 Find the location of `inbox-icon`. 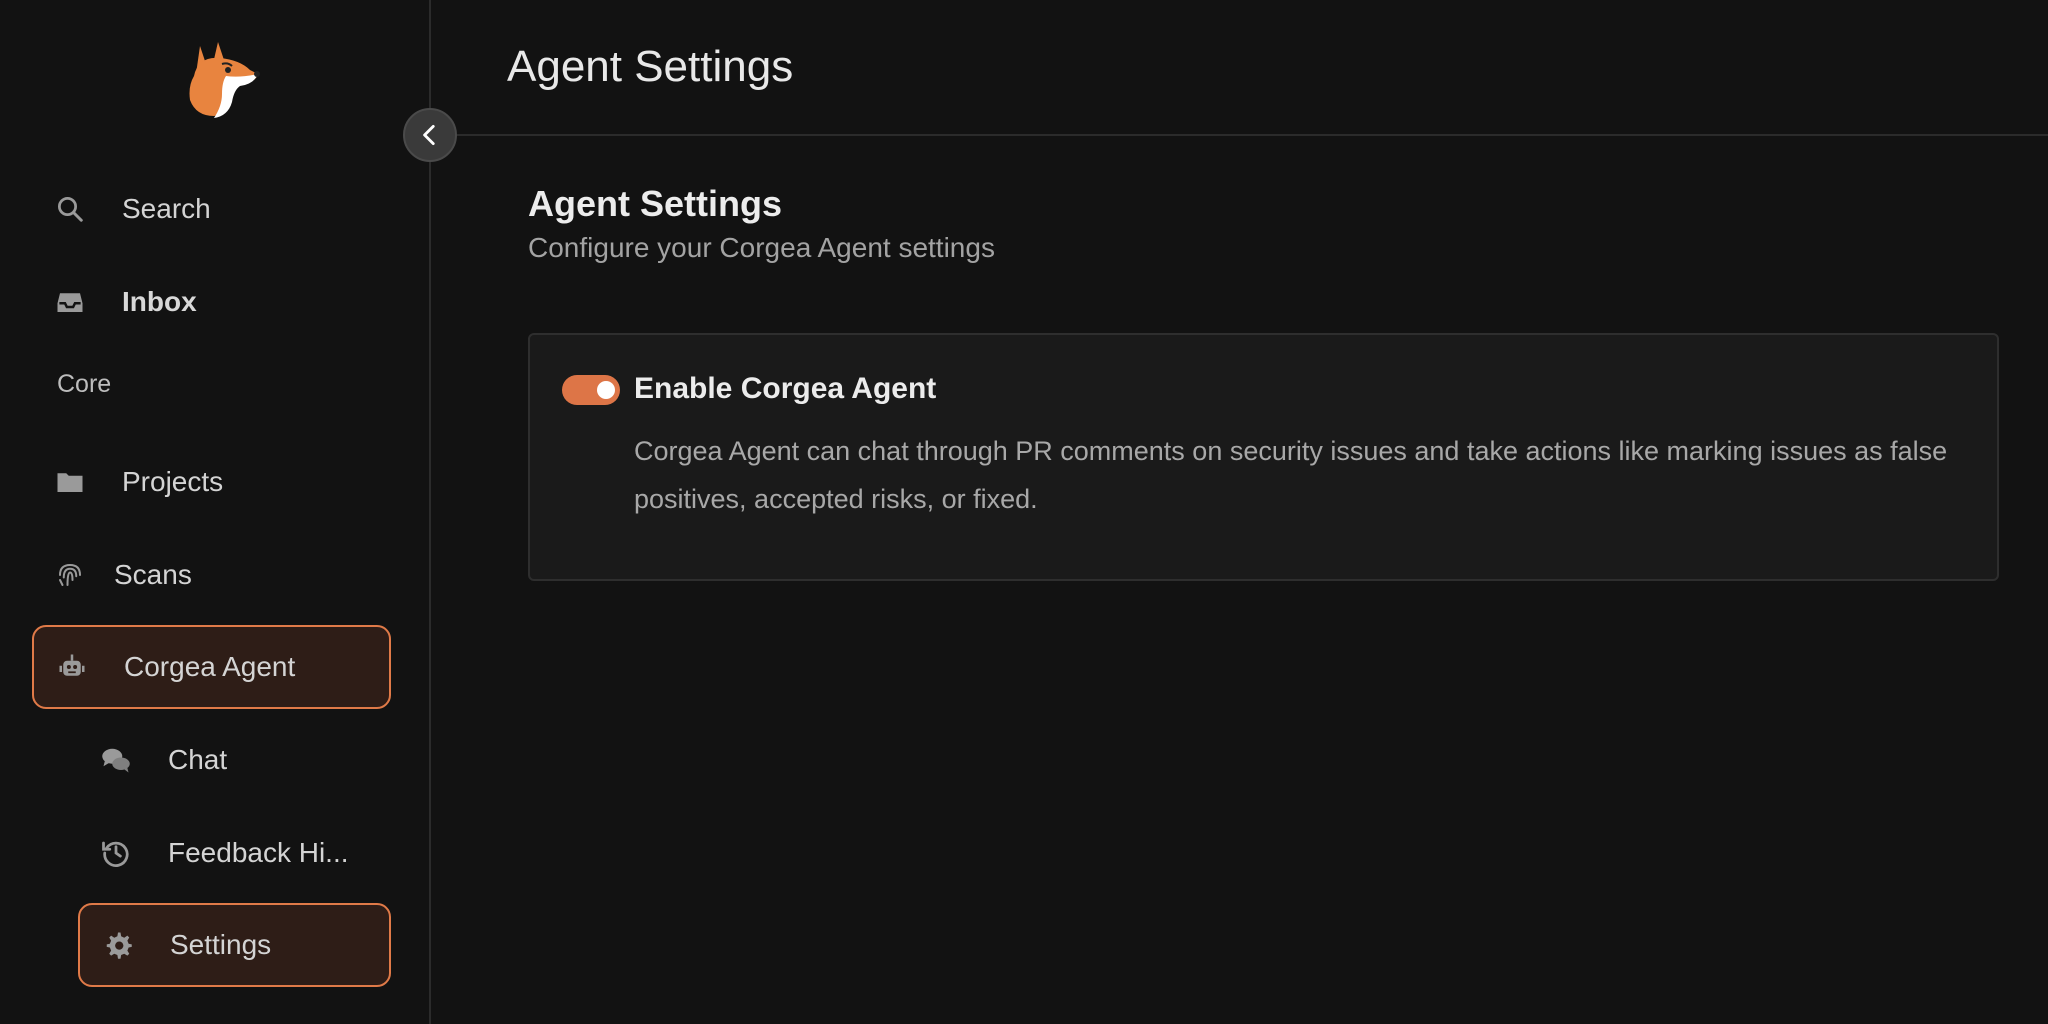

inbox-icon is located at coordinates (70, 302).